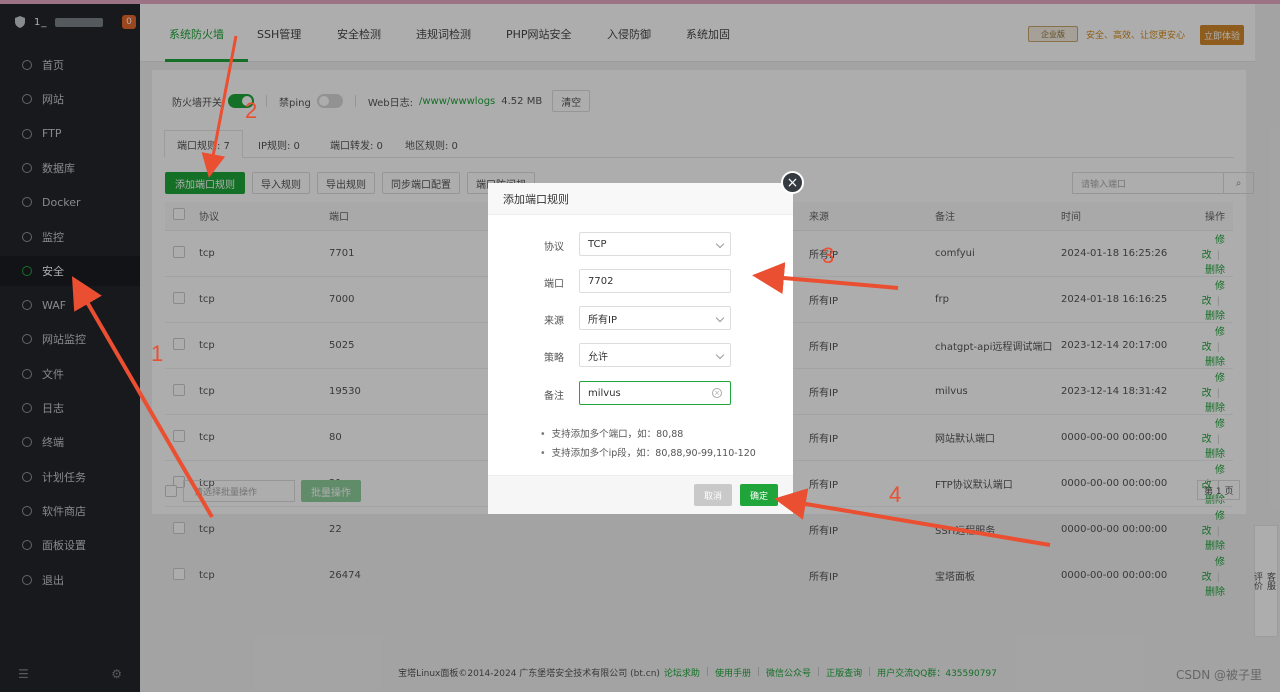 The height and width of the screenshot is (692, 1280). I want to click on annotation-number-2: 2, so click(251, 110).